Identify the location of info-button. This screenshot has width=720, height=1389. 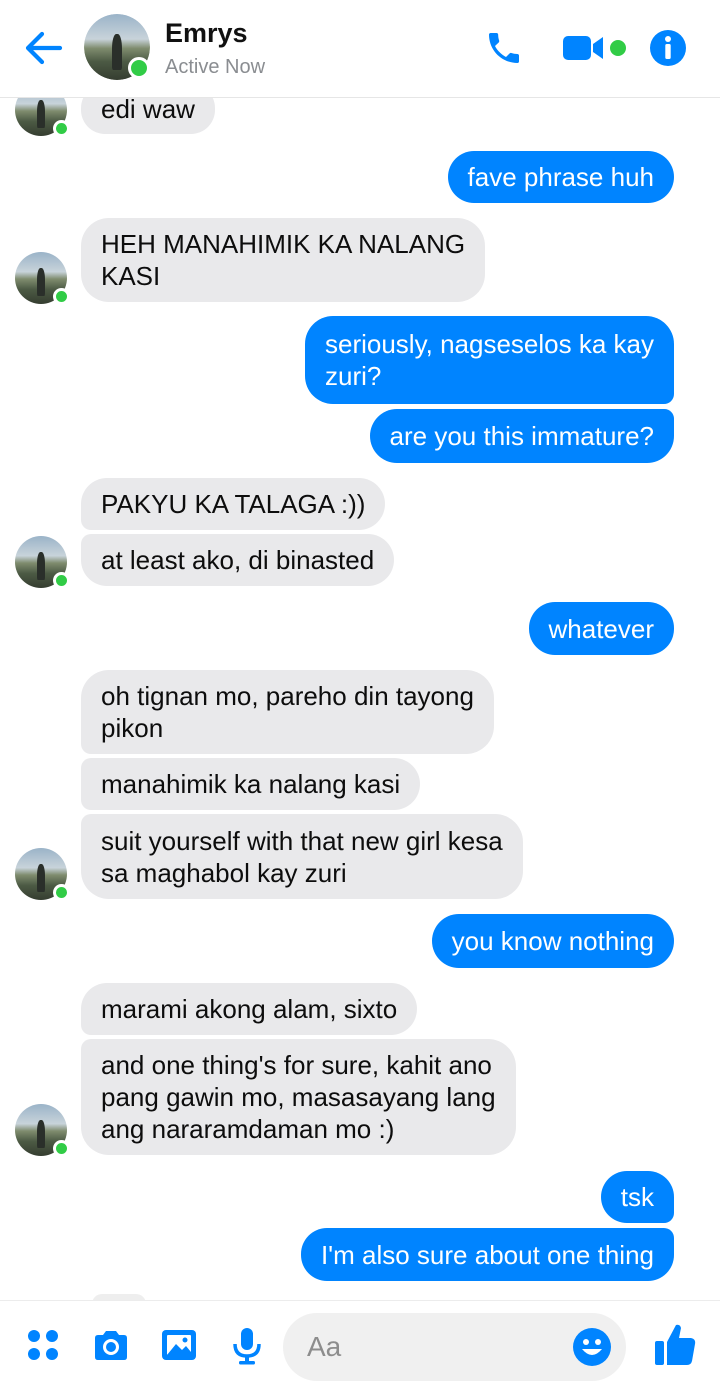
(668, 48).